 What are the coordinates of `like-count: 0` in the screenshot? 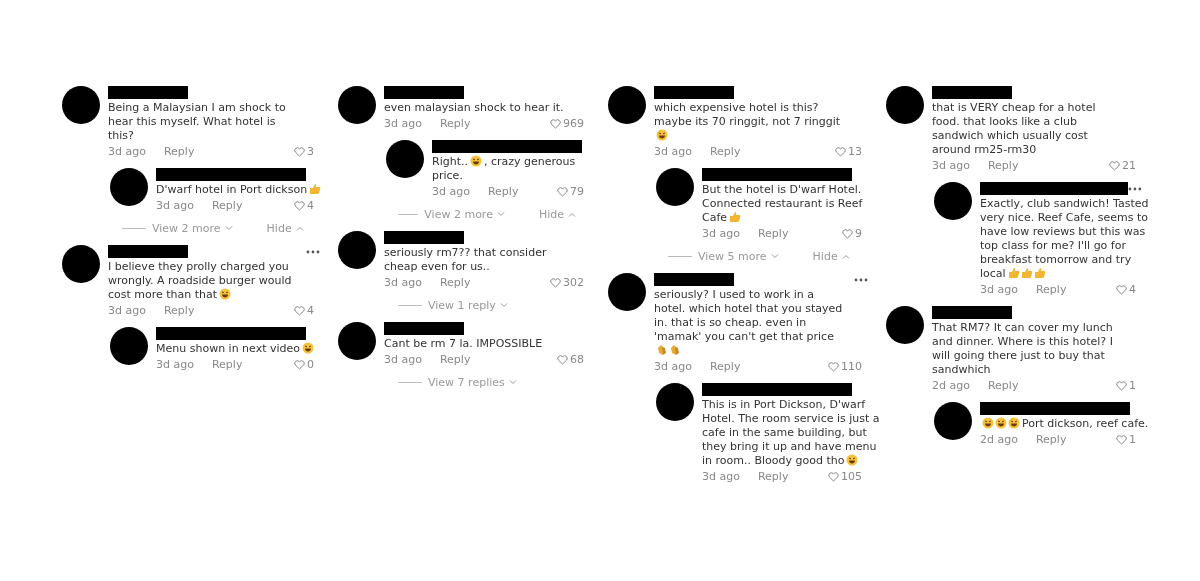 It's located at (310, 364).